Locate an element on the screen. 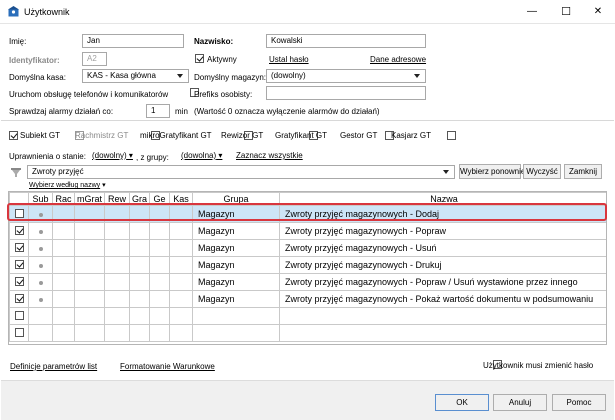 This screenshot has width=615, height=420. col-header-rew: Rew is located at coordinates (117, 199).